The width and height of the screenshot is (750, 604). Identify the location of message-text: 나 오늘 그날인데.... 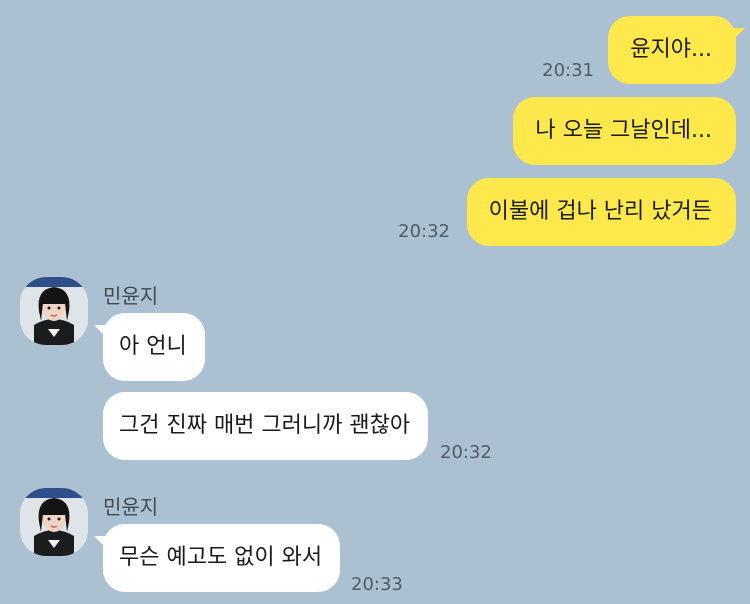
(623, 130).